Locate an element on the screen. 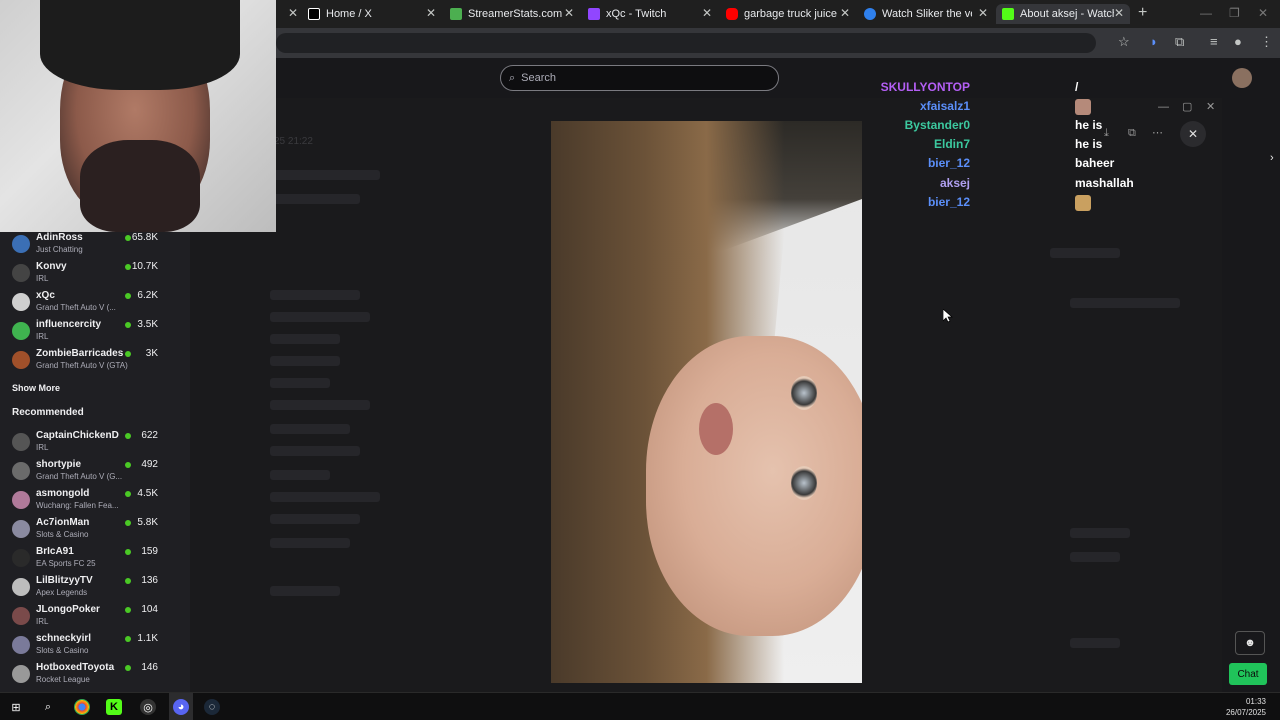  sidebar-channel: BrIcA91 EA Sports FC 25 159 is located at coordinates (95, 560).